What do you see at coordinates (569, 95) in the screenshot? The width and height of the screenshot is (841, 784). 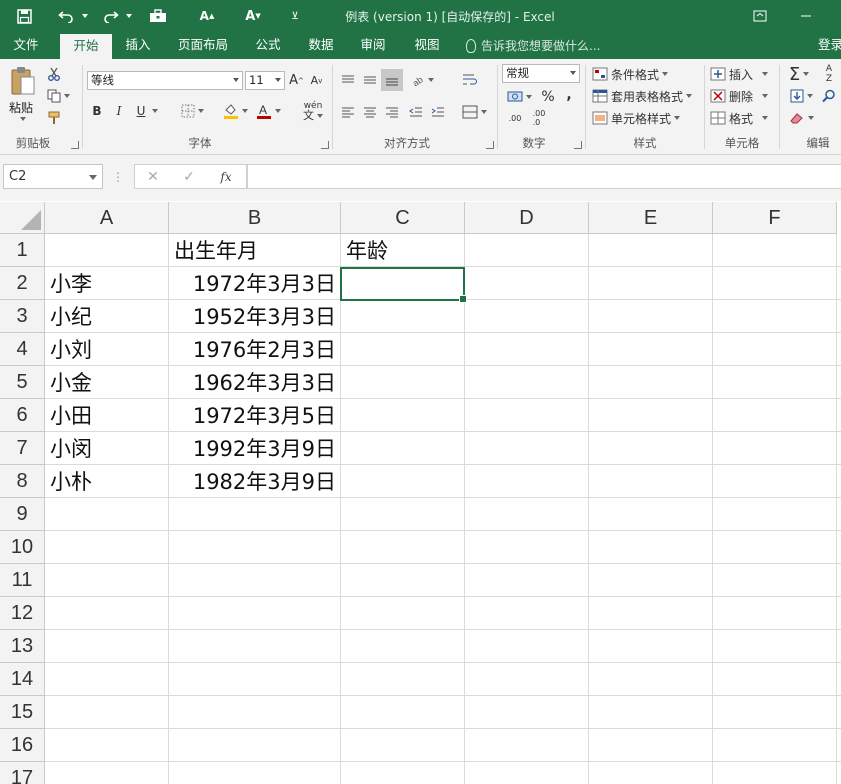 I see `comma-style-button: ,` at bounding box center [569, 95].